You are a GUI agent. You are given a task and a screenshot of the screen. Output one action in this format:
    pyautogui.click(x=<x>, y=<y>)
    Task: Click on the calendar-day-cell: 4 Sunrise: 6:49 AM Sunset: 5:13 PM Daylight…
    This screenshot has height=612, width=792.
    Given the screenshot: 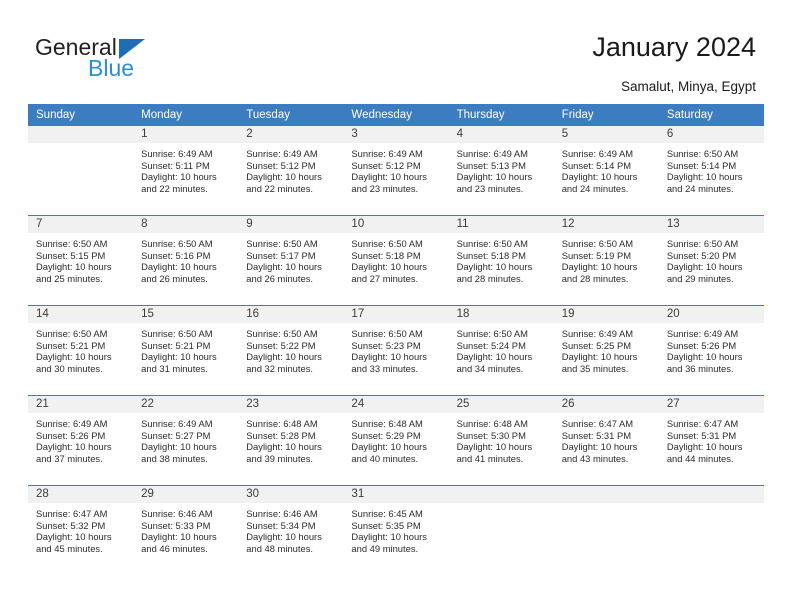 What is the action you would take?
    pyautogui.click(x=501, y=171)
    